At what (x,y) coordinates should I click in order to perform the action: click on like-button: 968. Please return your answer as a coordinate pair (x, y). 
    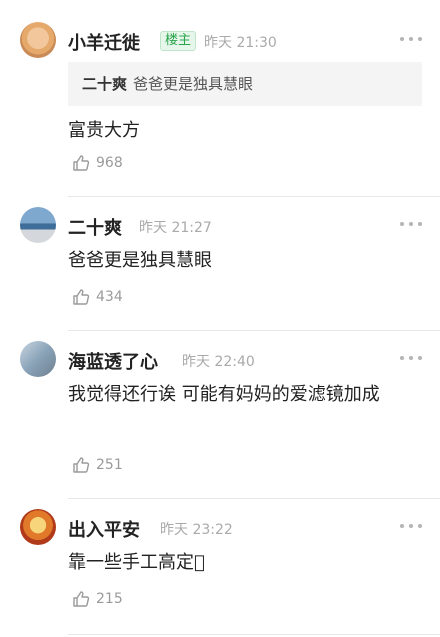
    Looking at the image, I should click on (97, 163).